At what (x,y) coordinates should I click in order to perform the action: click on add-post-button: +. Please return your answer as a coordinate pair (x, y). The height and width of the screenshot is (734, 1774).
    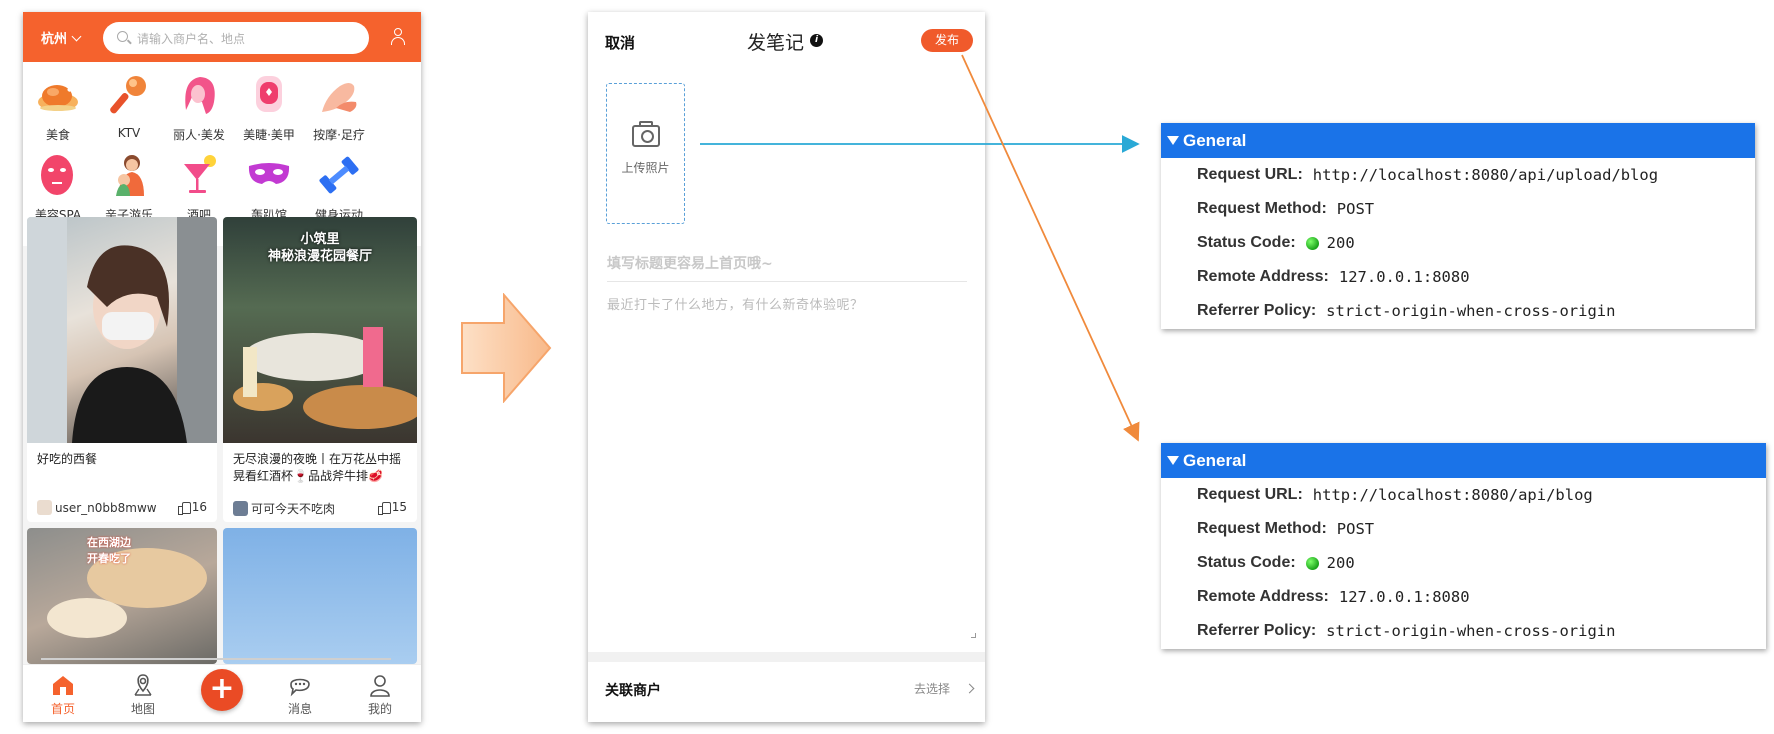
    Looking at the image, I should click on (222, 690).